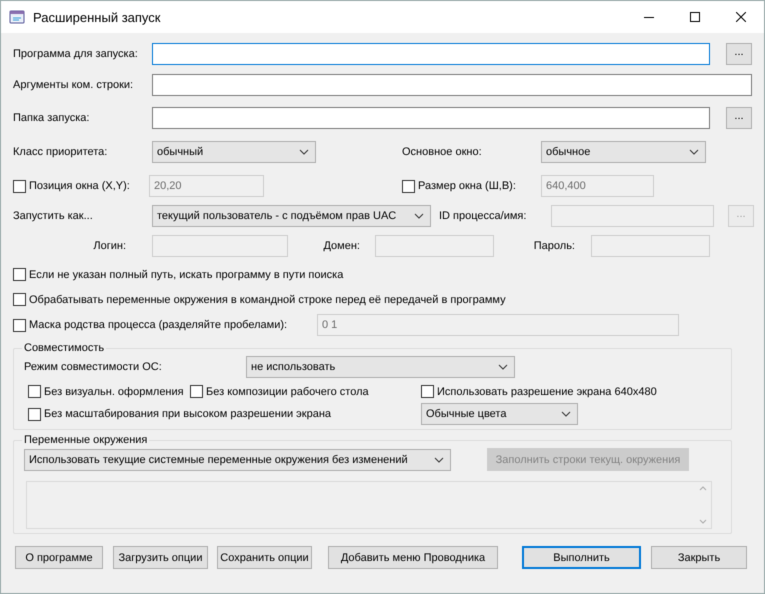 The height and width of the screenshot is (594, 765). Describe the element at coordinates (234, 152) in the screenshot. I see `dropdown: обычный` at that location.